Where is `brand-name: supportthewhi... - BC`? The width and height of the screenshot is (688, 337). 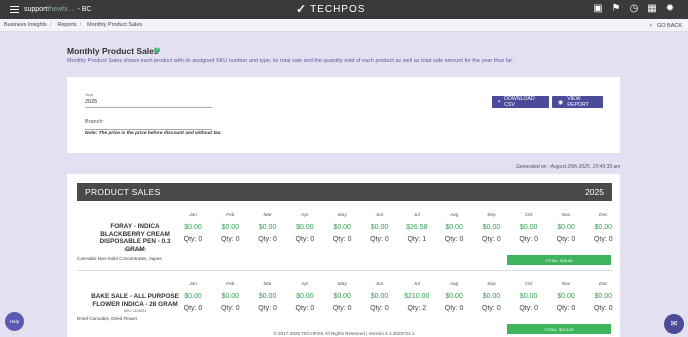
brand-name: supportthewhi... - BC is located at coordinates (57, 9).